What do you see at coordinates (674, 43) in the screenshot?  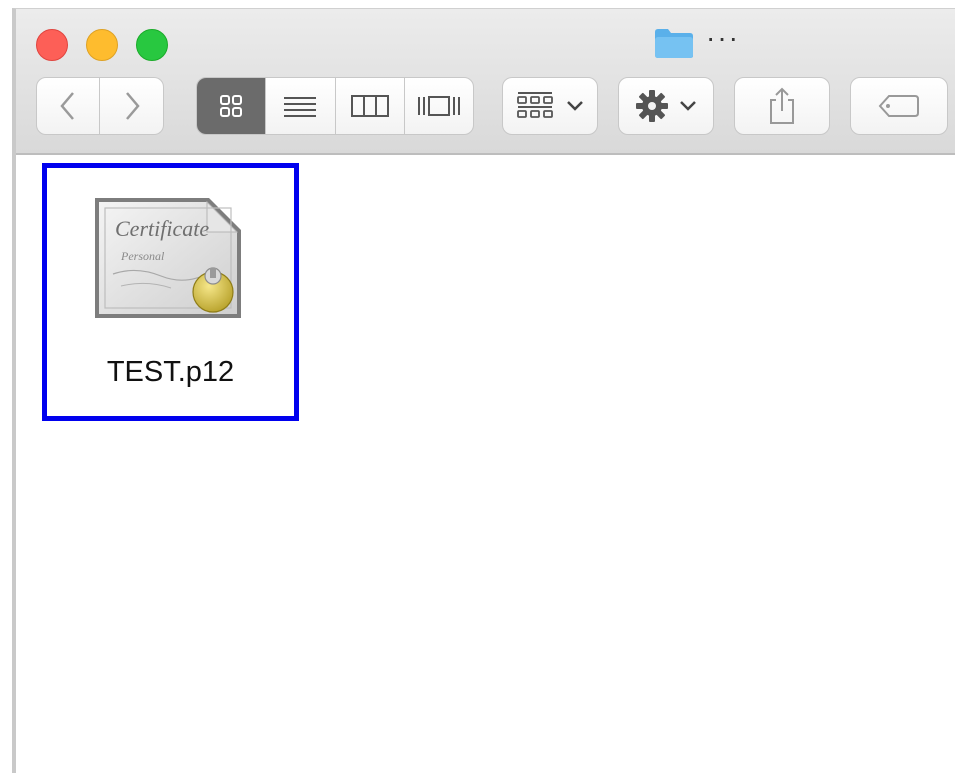 I see `folder-icon` at bounding box center [674, 43].